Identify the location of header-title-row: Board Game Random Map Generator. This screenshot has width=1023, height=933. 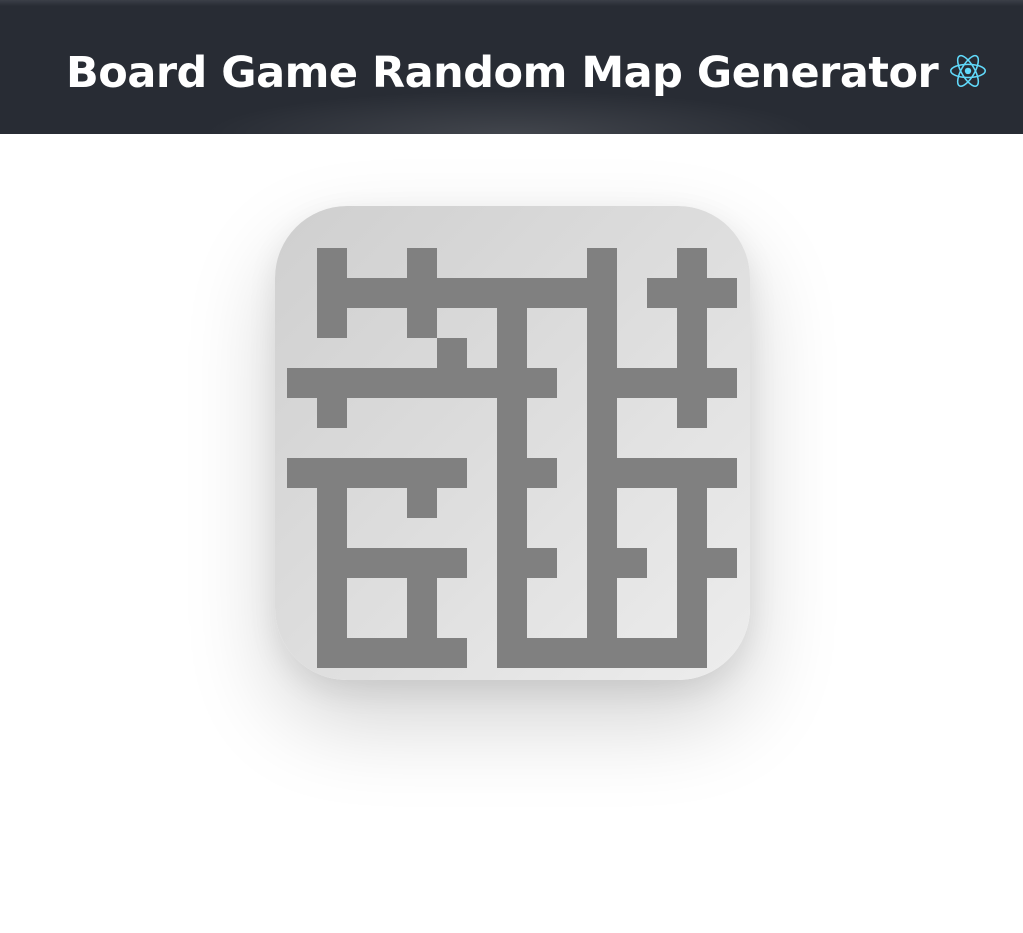
(526, 73).